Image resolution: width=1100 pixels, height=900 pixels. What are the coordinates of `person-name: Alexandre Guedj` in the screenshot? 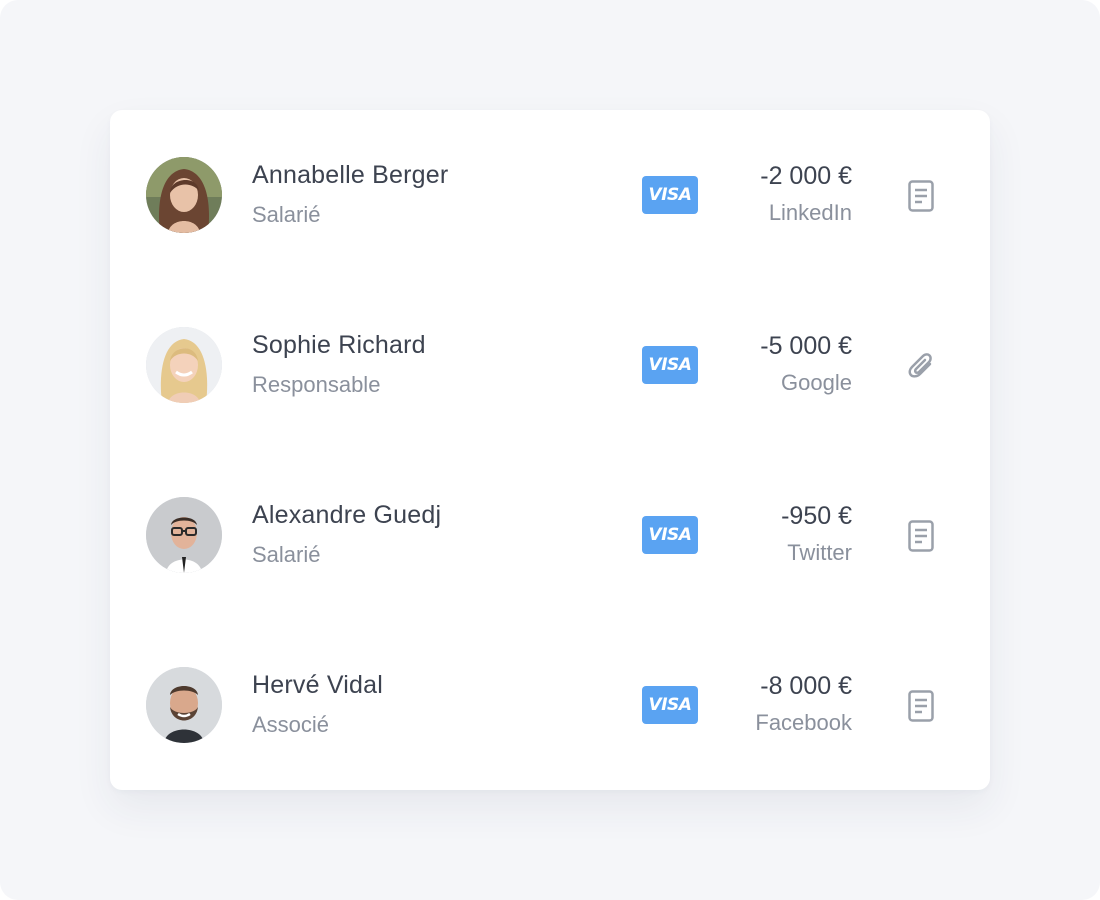 It's located at (347, 515).